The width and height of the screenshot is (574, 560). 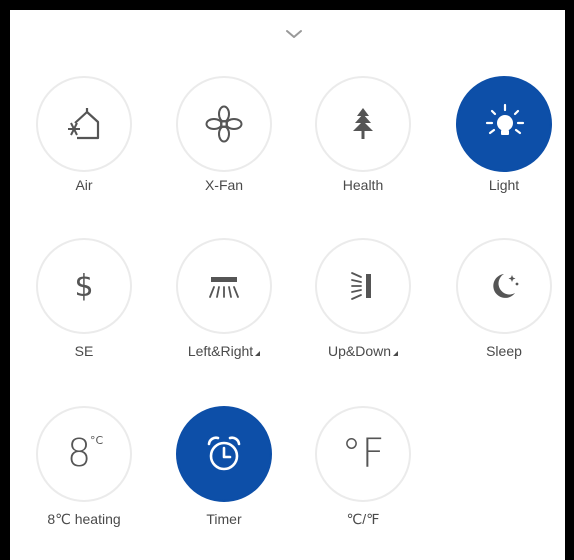 I want to click on left-right-button, so click(x=224, y=286).